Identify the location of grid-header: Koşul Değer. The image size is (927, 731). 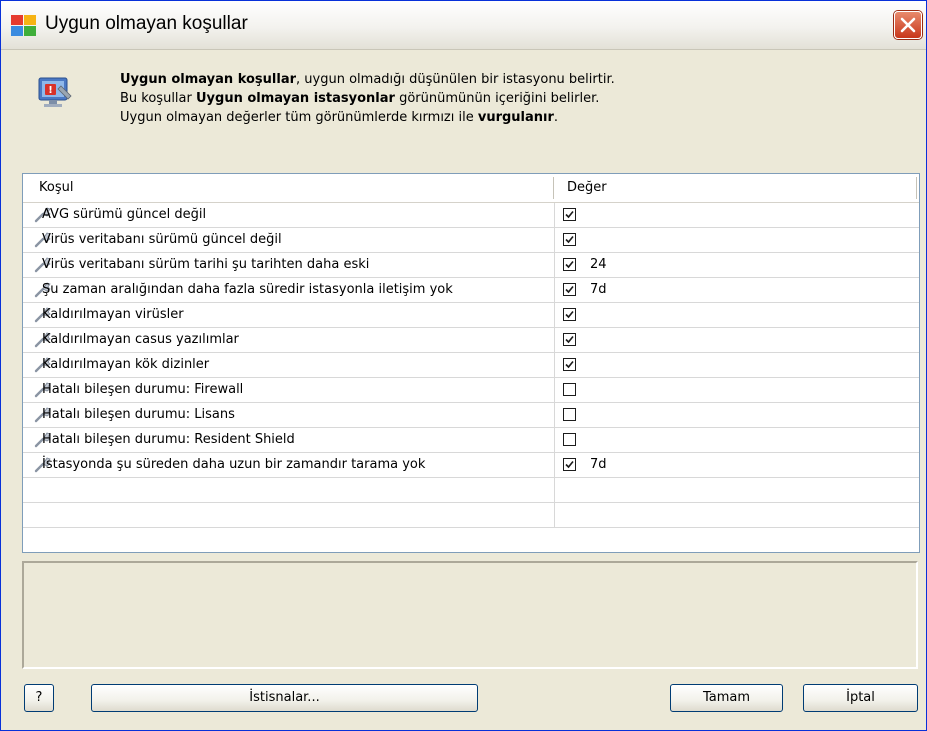
(471, 188).